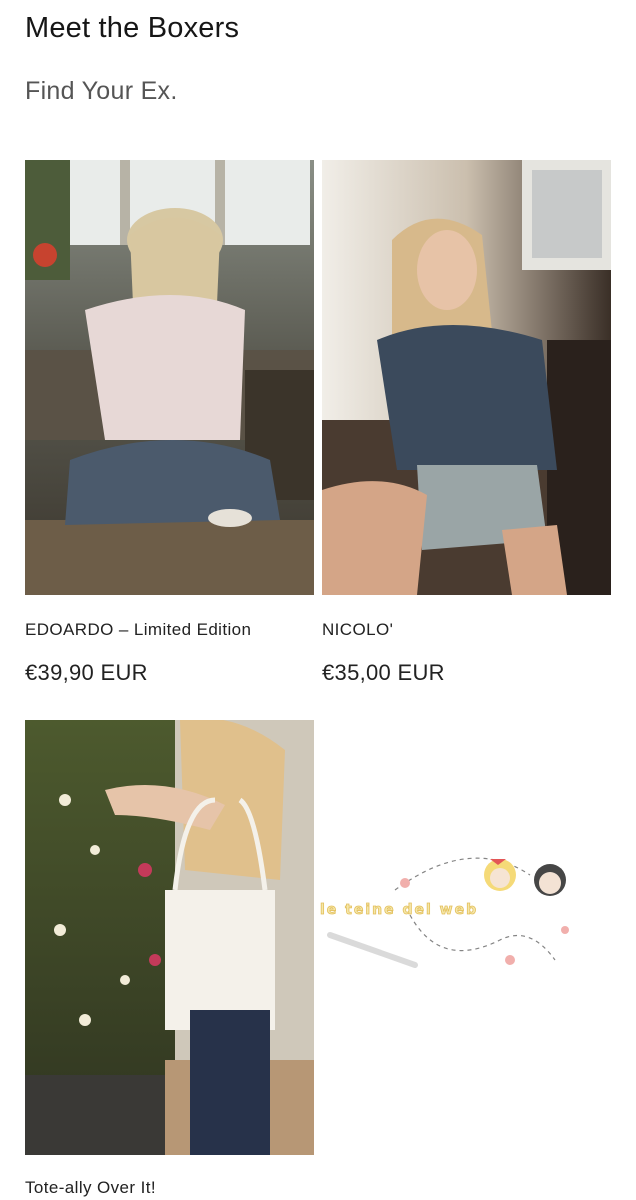 The image size is (636, 1200). What do you see at coordinates (138, 630) in the screenshot?
I see `product-name-edoardo: EDOARDO – Limited Edition` at bounding box center [138, 630].